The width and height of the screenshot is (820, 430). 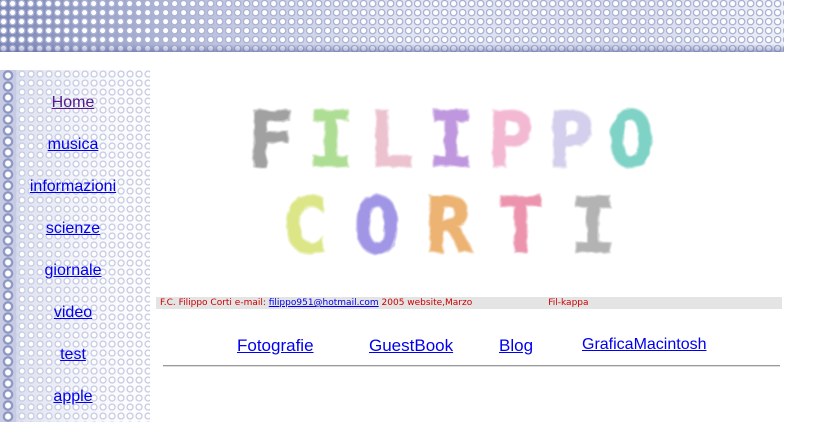 I want to click on nav-item-giornale: giornale, so click(x=73, y=283).